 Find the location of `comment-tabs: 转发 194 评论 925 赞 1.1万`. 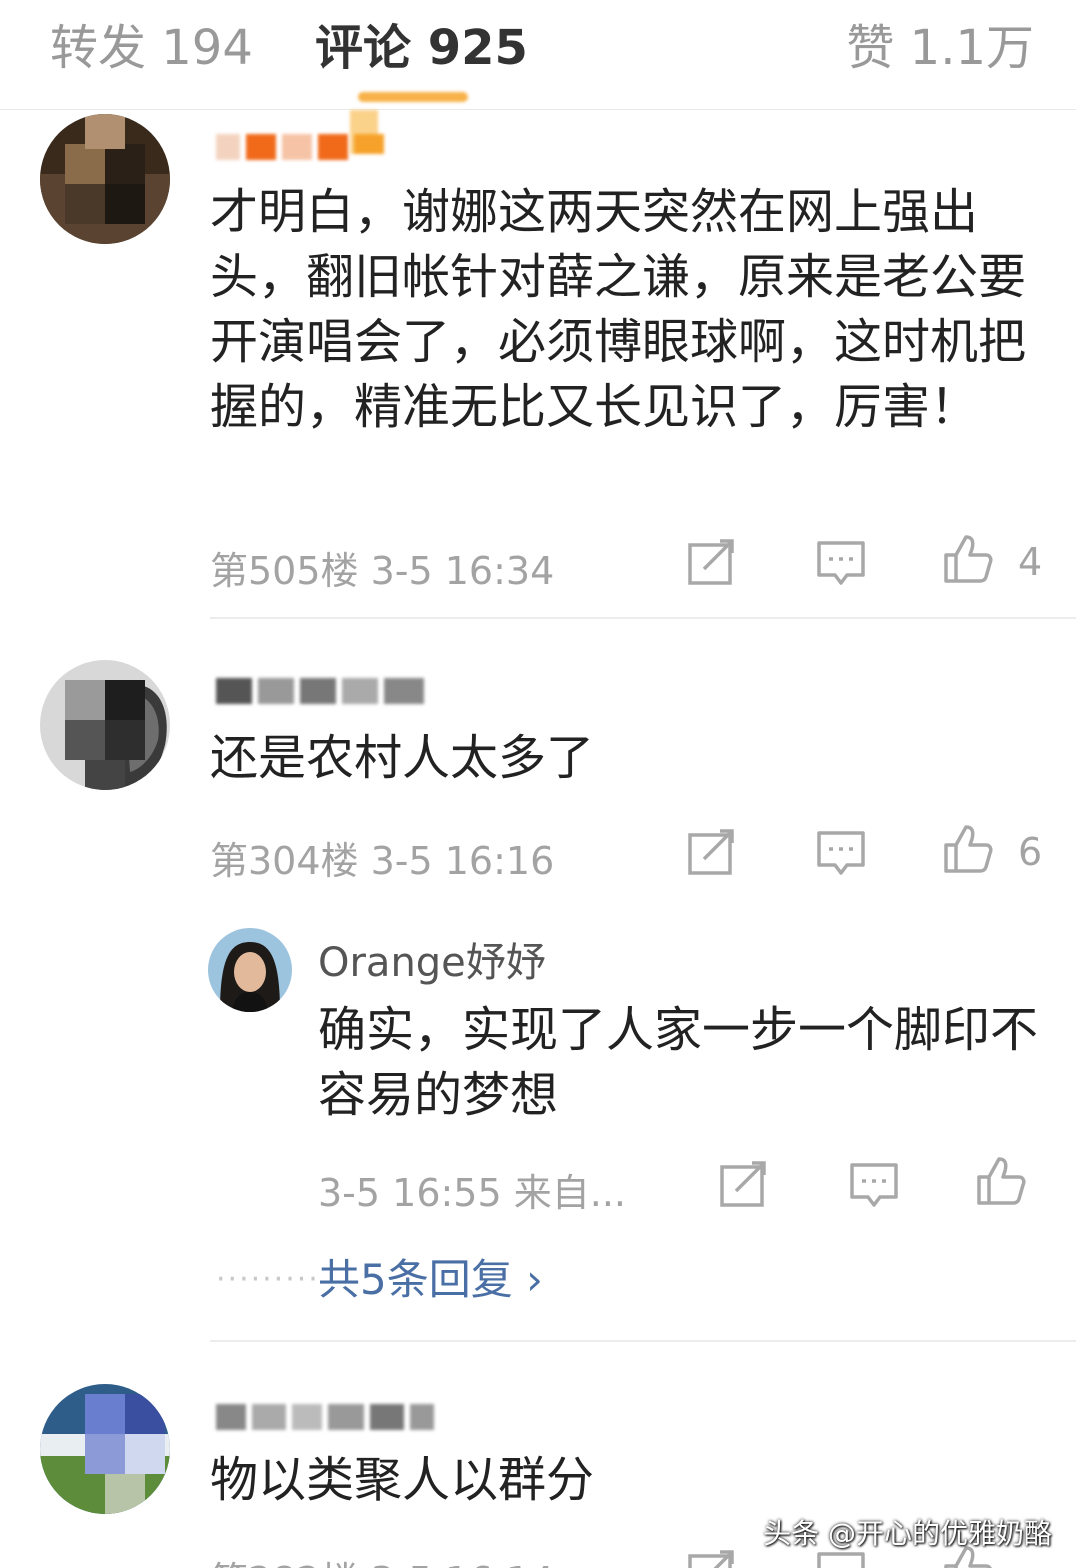

comment-tabs: 转发 194 评论 925 赞 1.1万 is located at coordinates (538, 55).